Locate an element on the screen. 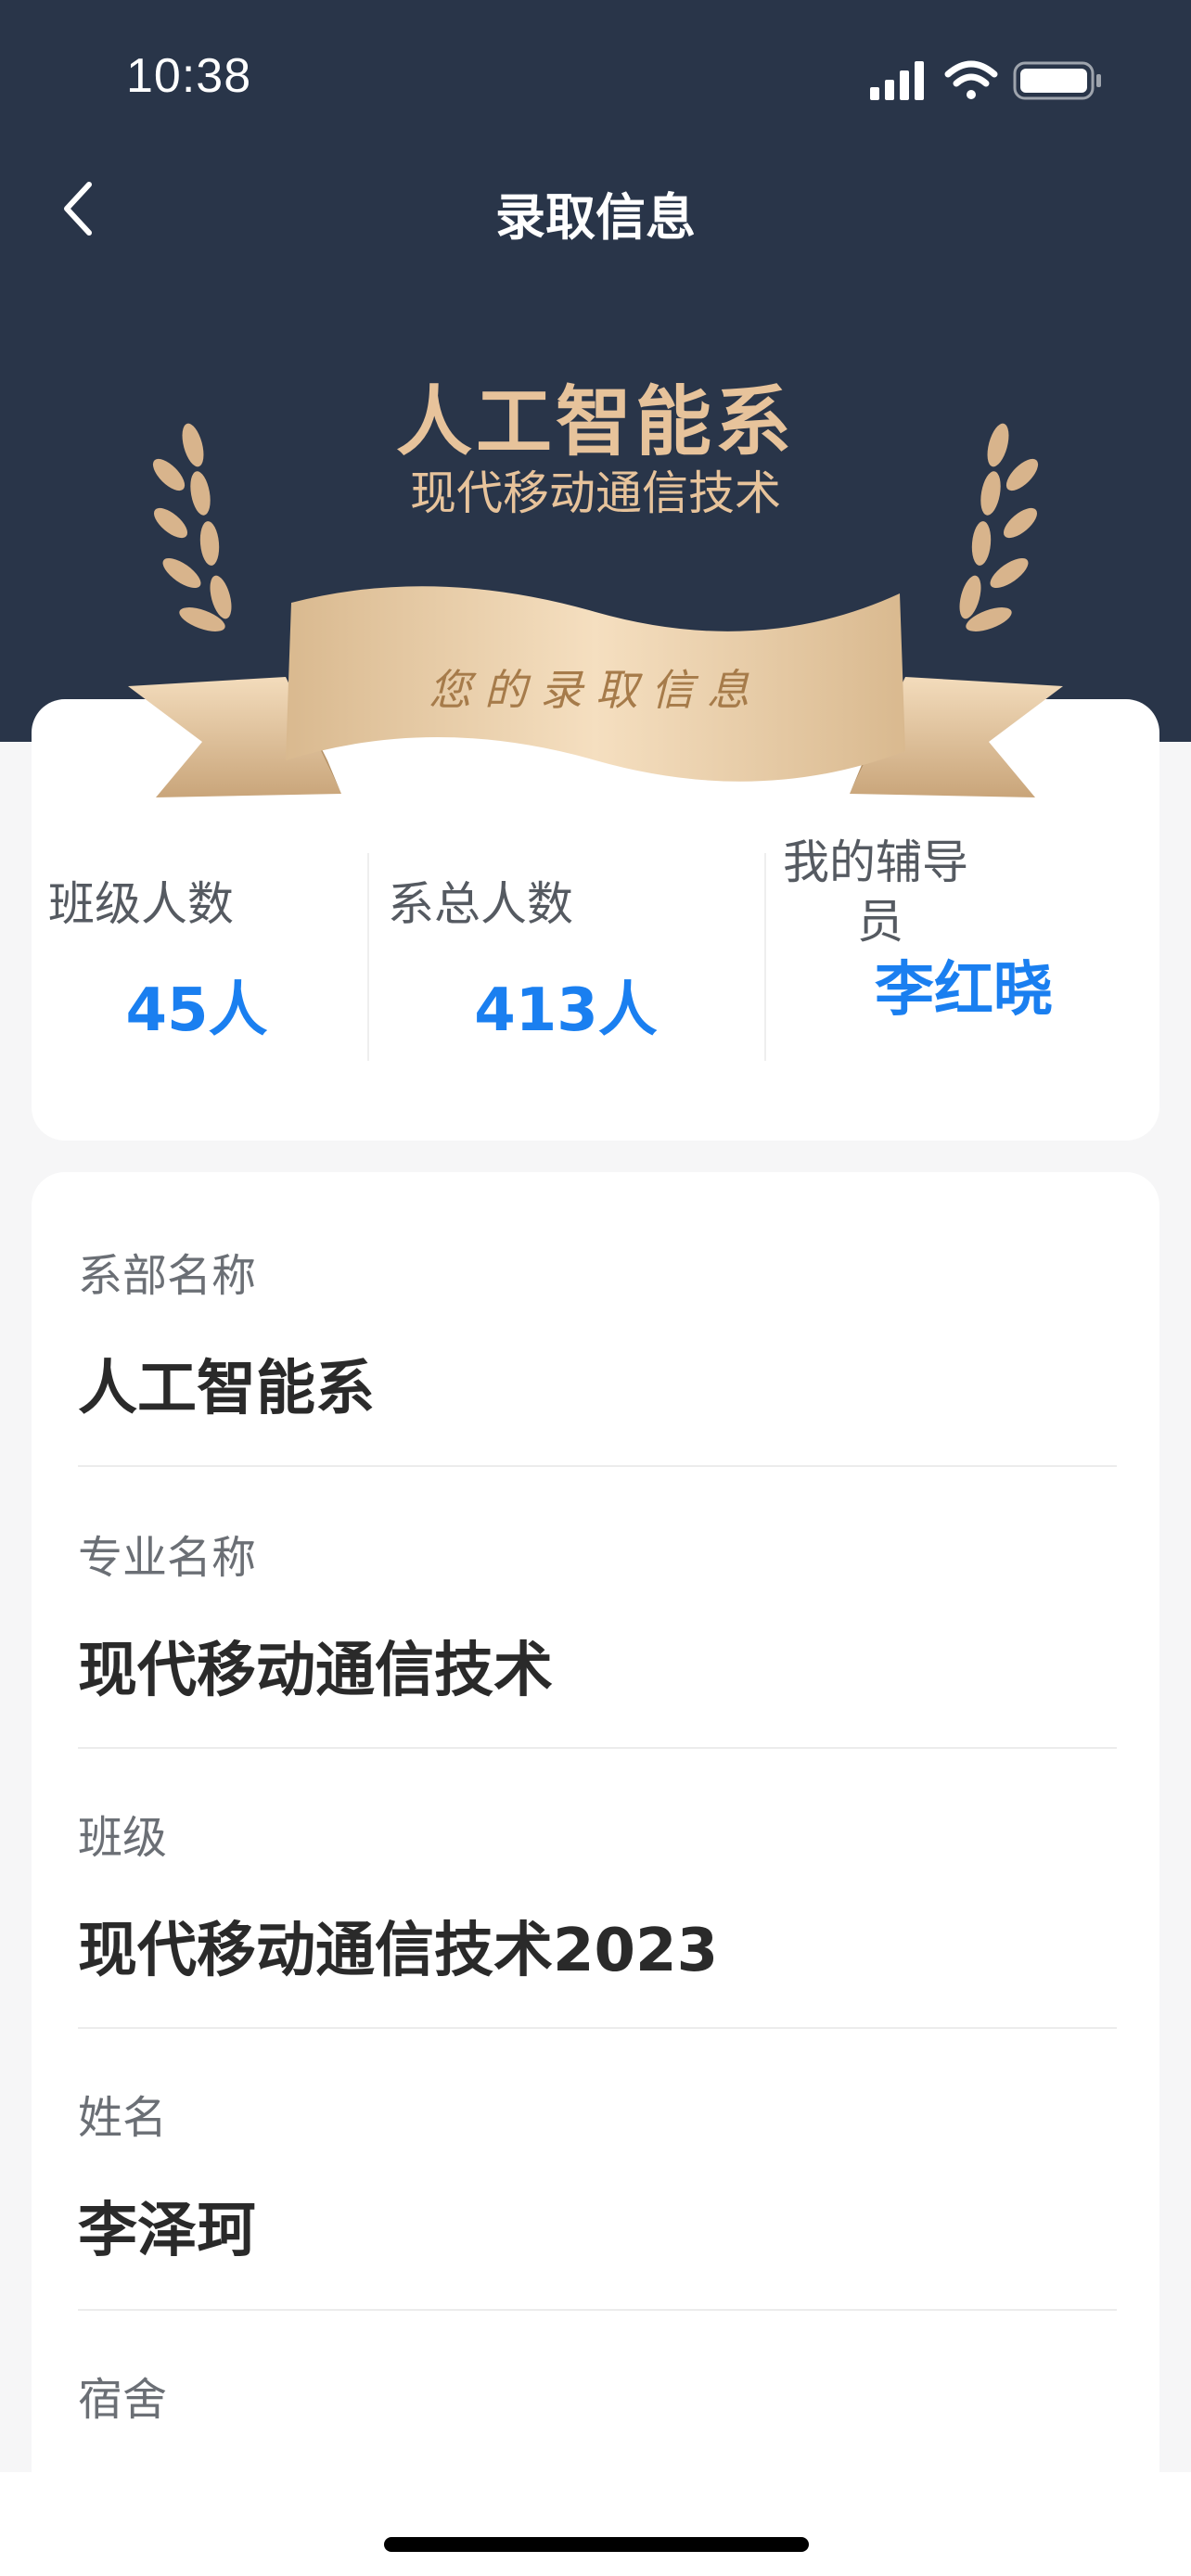 Image resolution: width=1191 pixels, height=2576 pixels. status-icons is located at coordinates (992, 80).